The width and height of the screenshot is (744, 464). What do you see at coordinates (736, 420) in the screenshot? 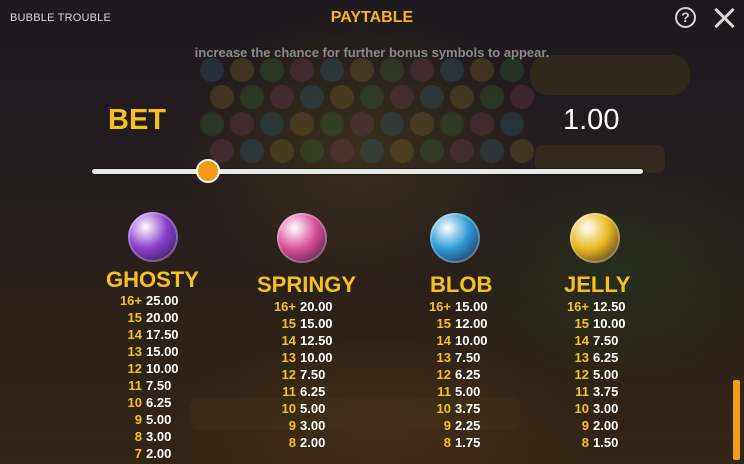
I see `scrollbar` at bounding box center [736, 420].